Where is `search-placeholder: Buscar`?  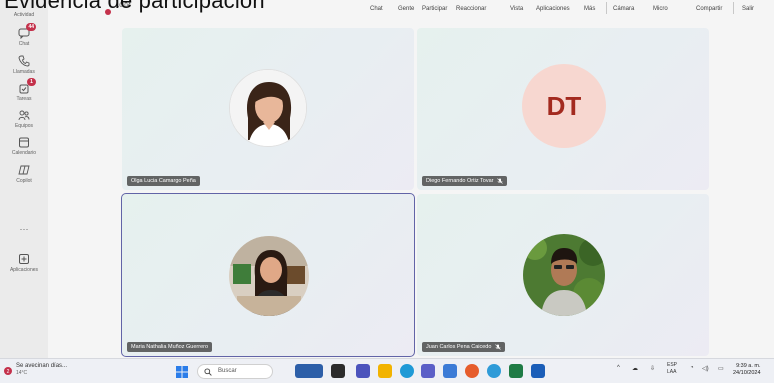
search-placeholder: Buscar is located at coordinates (227, 371).